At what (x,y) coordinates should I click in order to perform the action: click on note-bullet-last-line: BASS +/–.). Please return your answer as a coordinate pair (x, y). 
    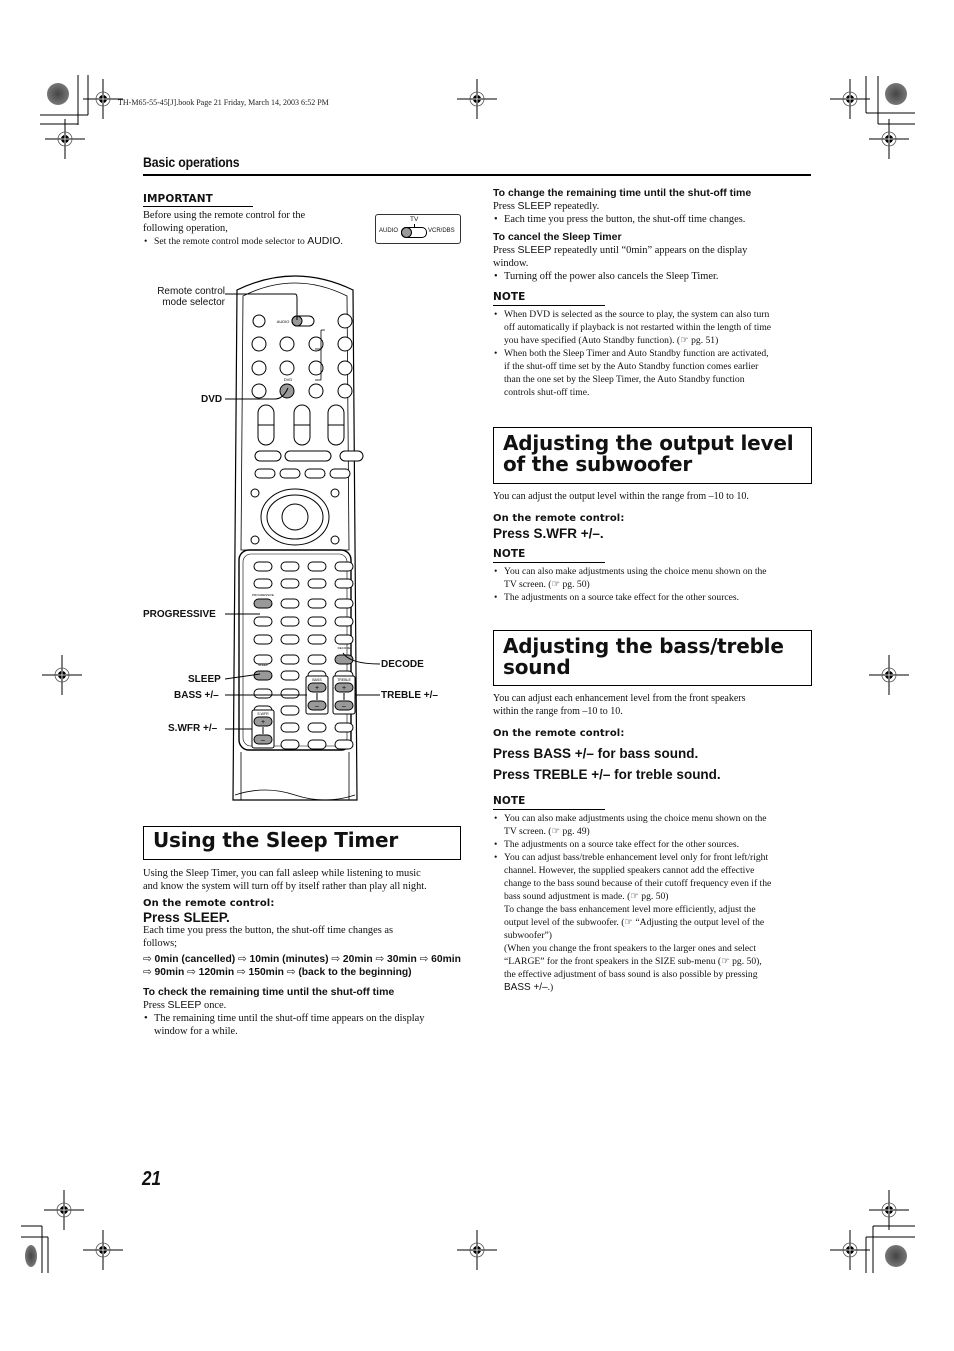
    Looking at the image, I should click on (529, 987).